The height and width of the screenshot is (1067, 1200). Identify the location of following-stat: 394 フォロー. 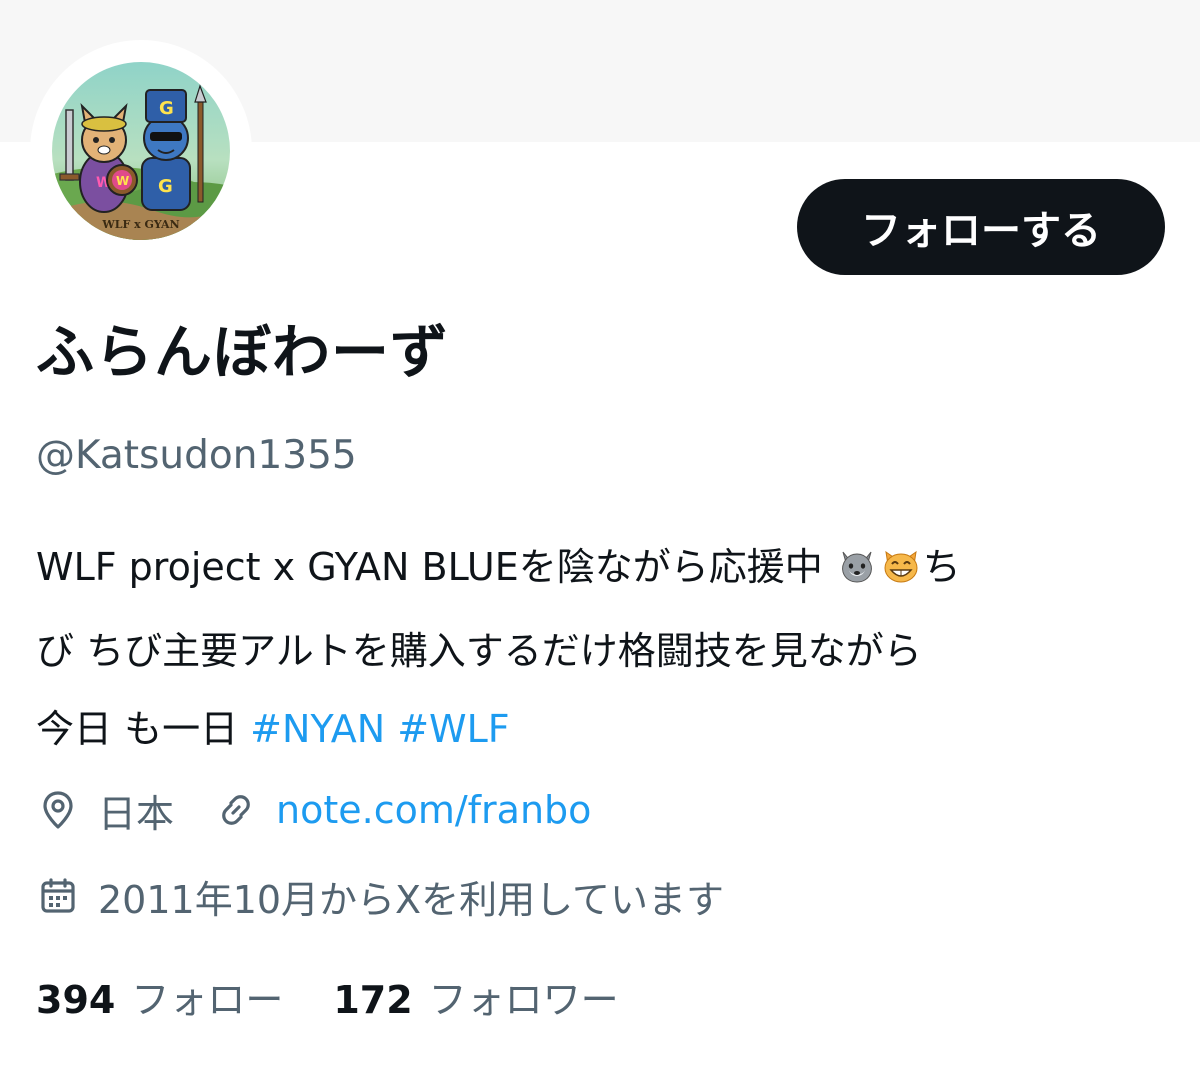
(159, 996).